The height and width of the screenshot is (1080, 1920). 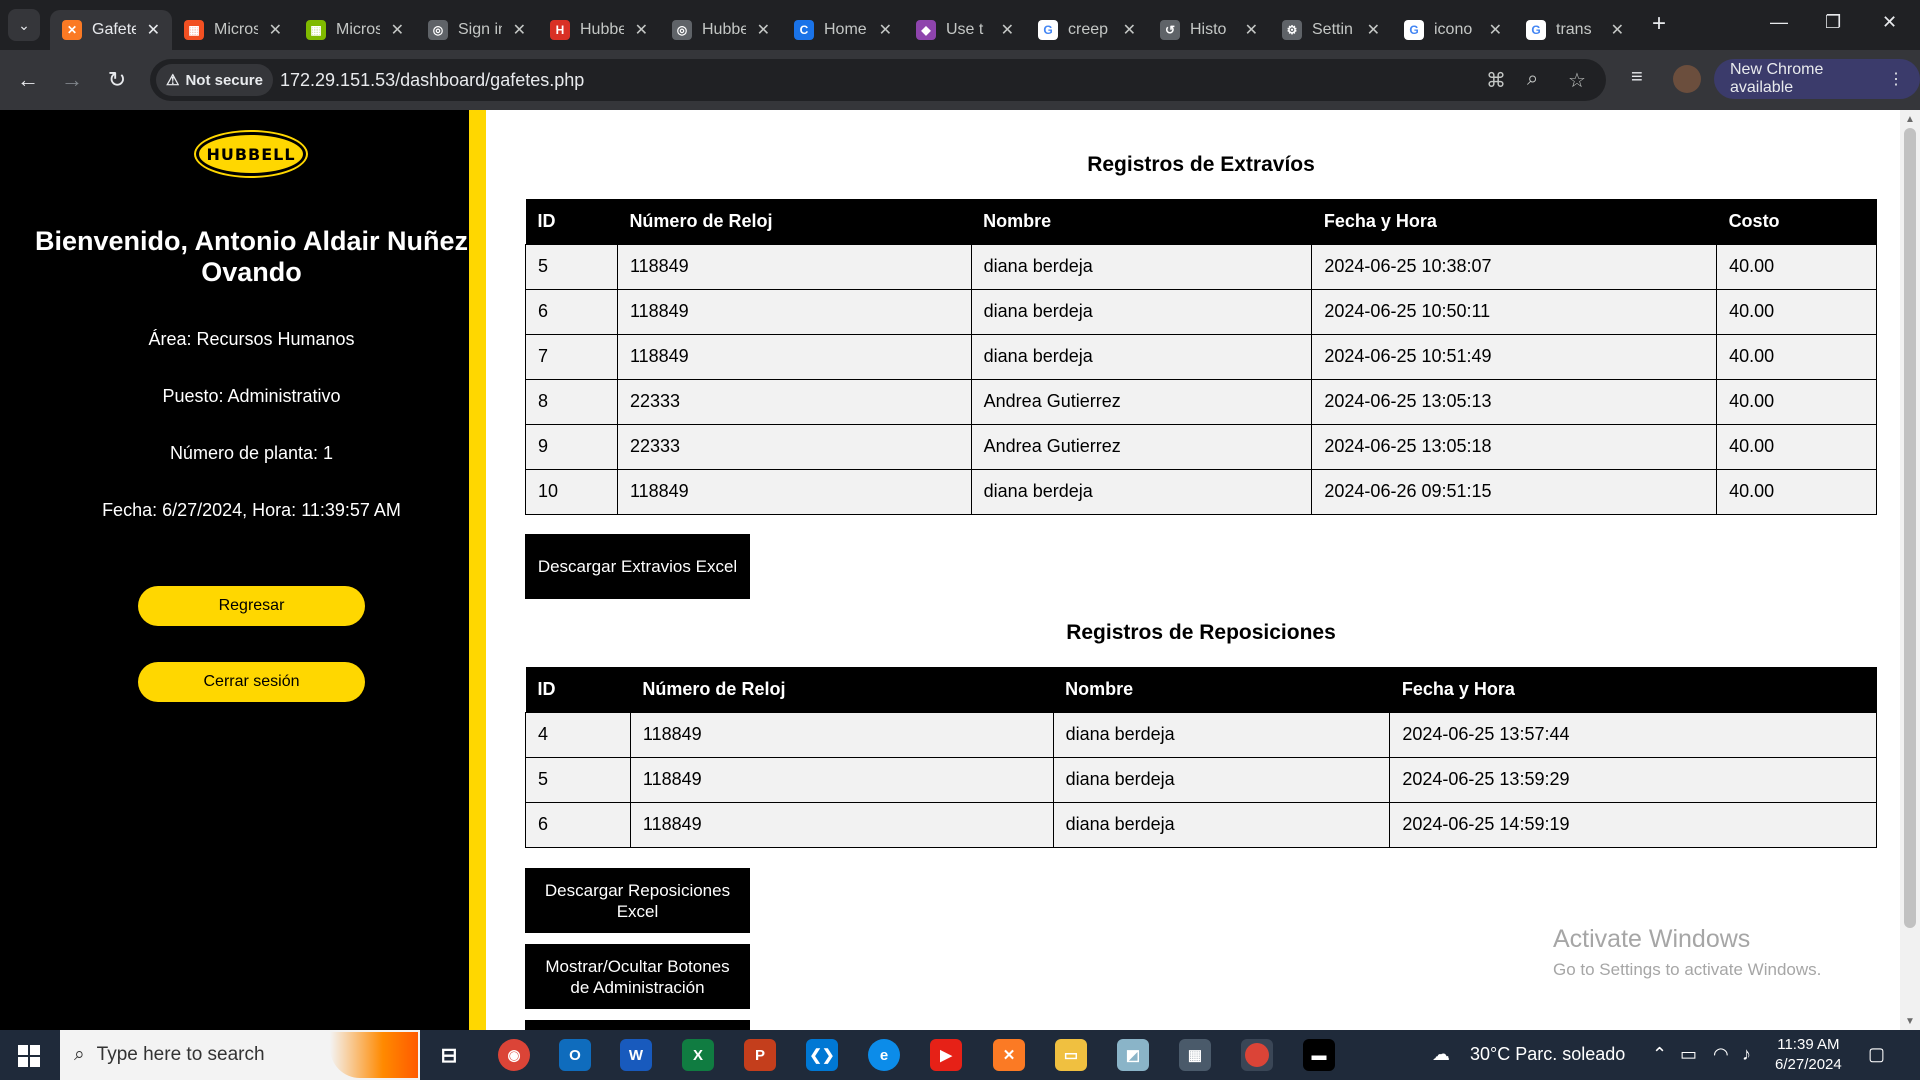 I want to click on youtube-icon: ▶, so click(x=946, y=1055).